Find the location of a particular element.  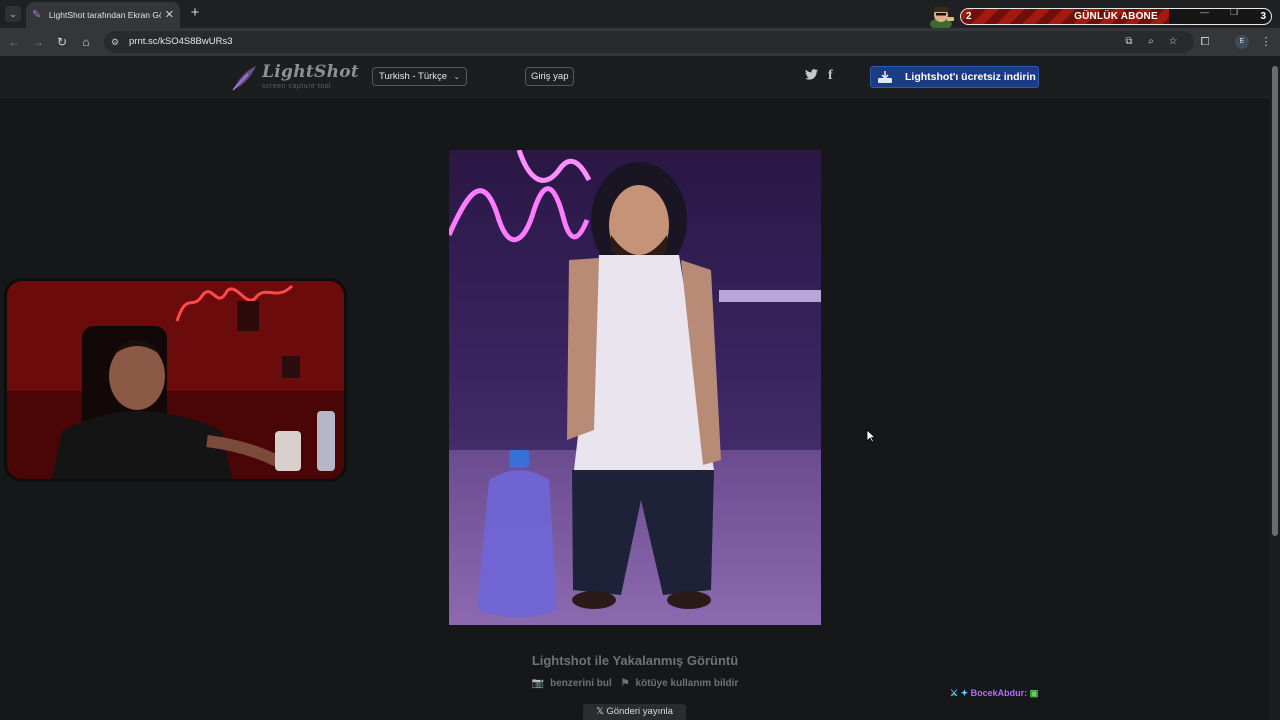

minimize-icon: — is located at coordinates (1204, 12).